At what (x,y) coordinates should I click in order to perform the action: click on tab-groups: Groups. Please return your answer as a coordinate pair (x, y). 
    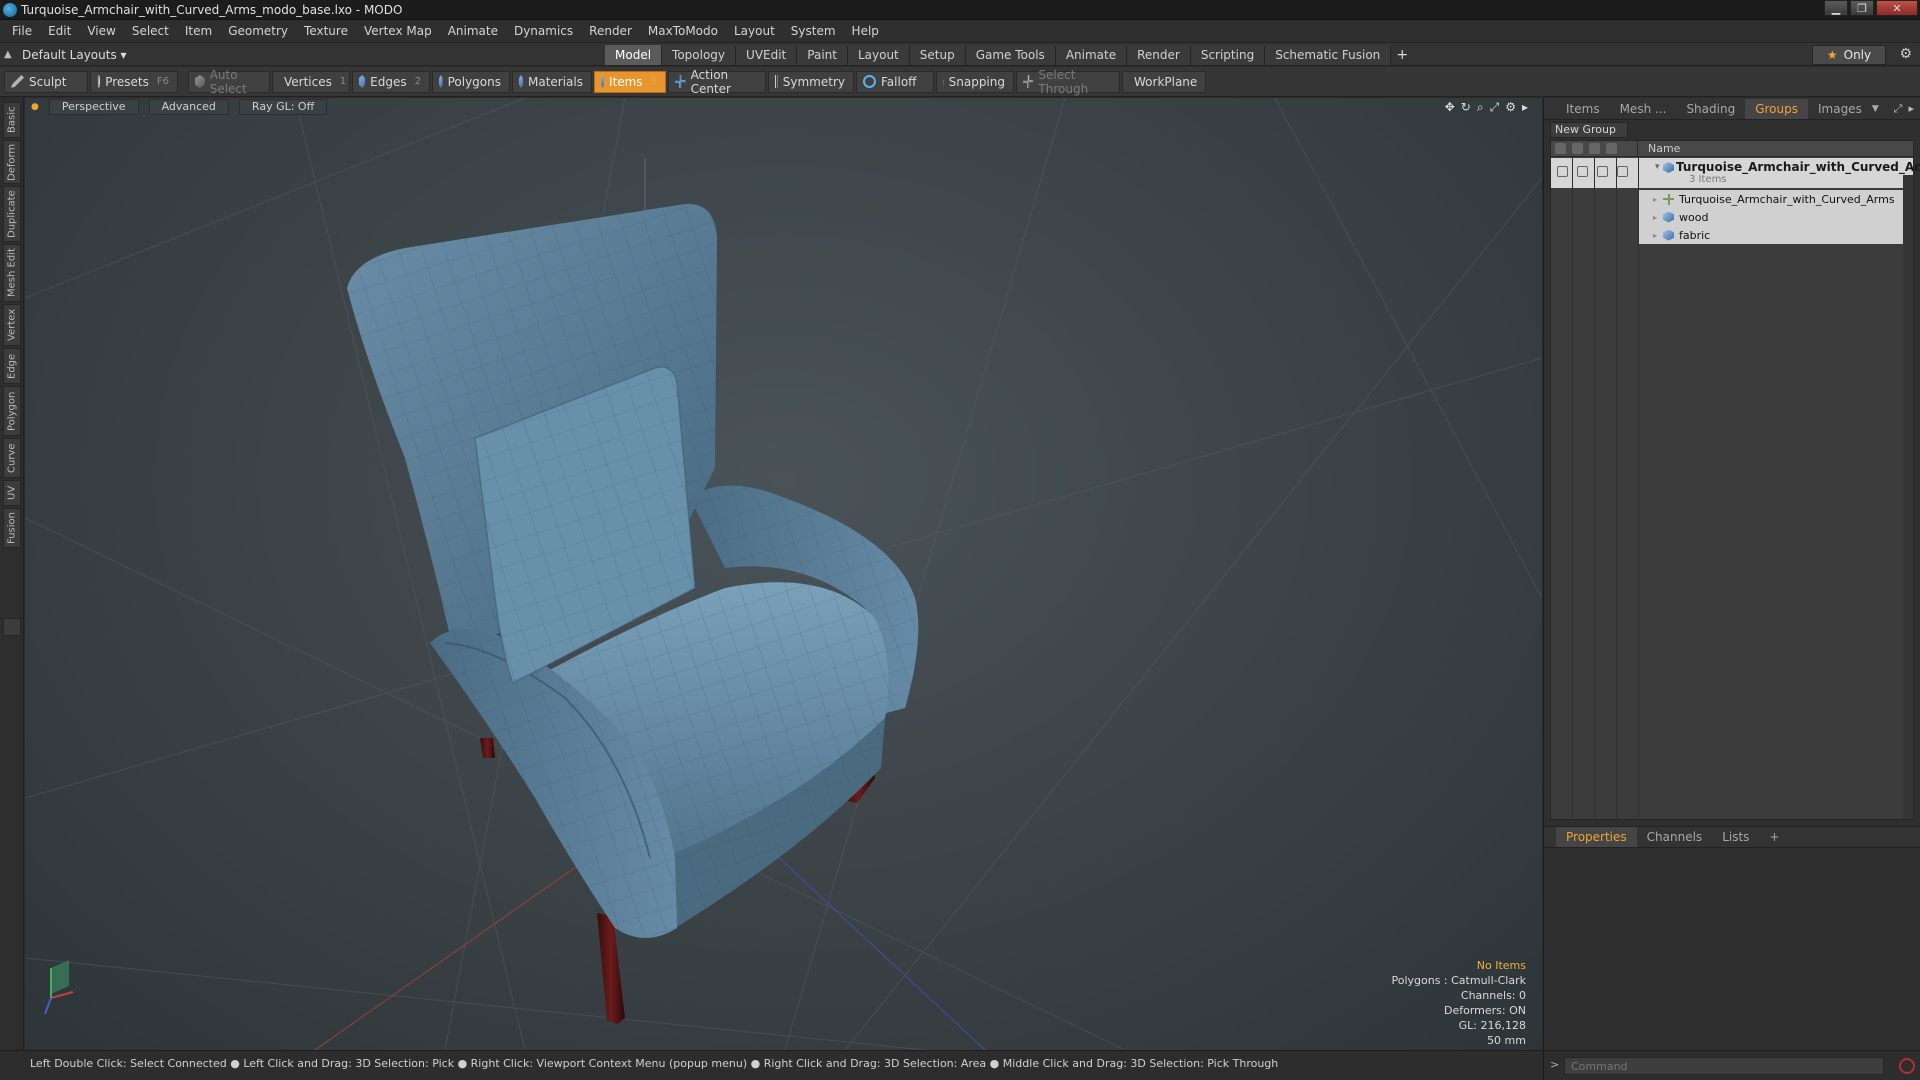
    Looking at the image, I should click on (1776, 108).